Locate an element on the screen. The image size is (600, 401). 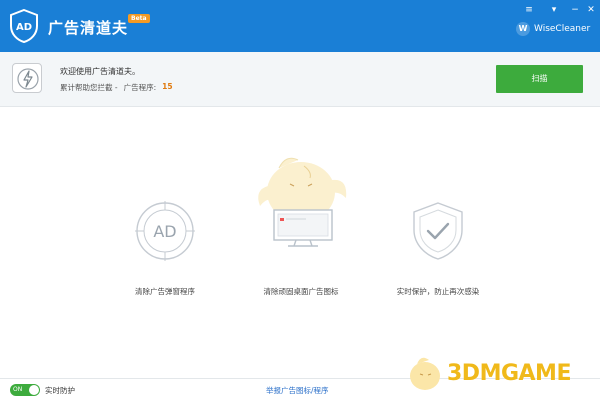
watermark-text: 3DMGAME is located at coordinates (509, 373).